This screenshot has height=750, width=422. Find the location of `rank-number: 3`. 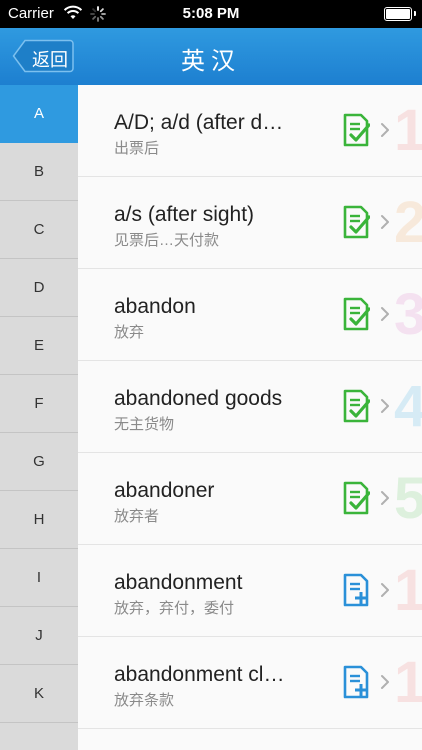

rank-number: 3 is located at coordinates (408, 314).